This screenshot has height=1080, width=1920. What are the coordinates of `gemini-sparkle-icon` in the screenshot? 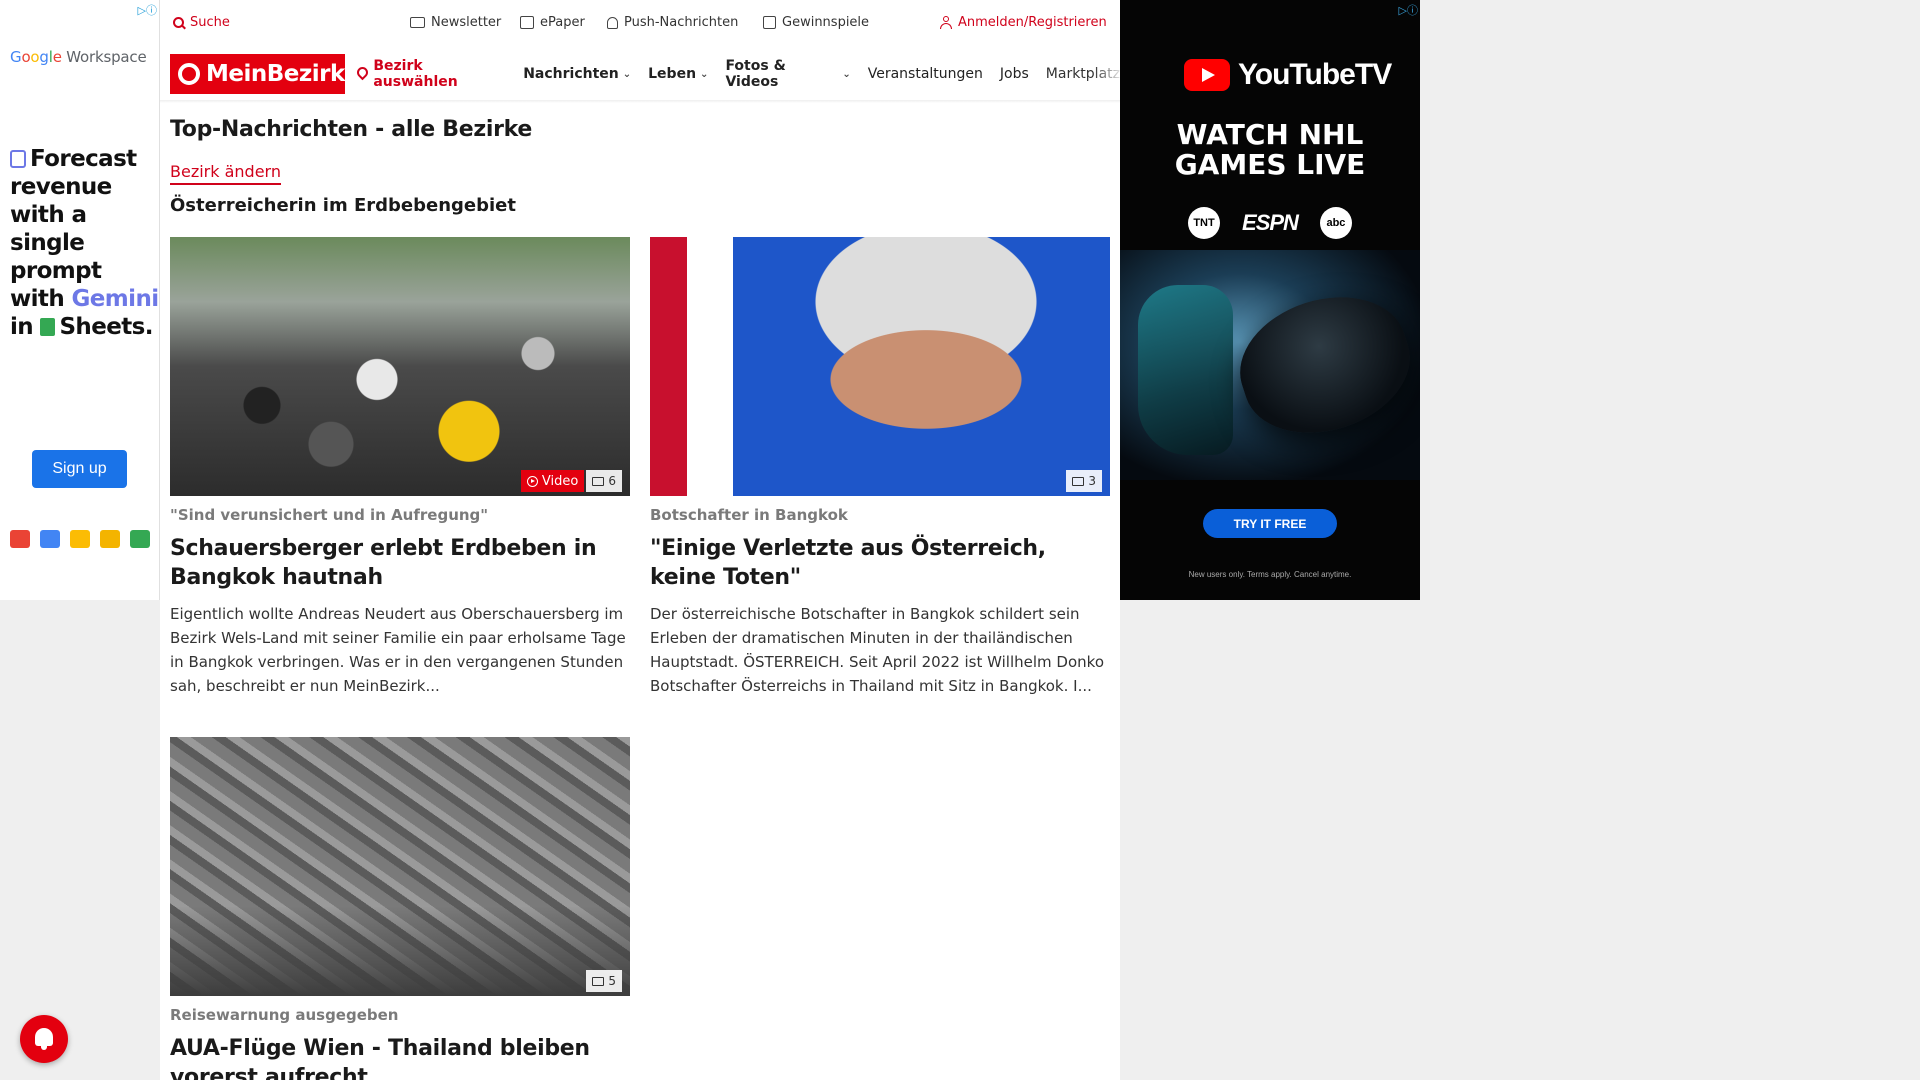 It's located at (18, 159).